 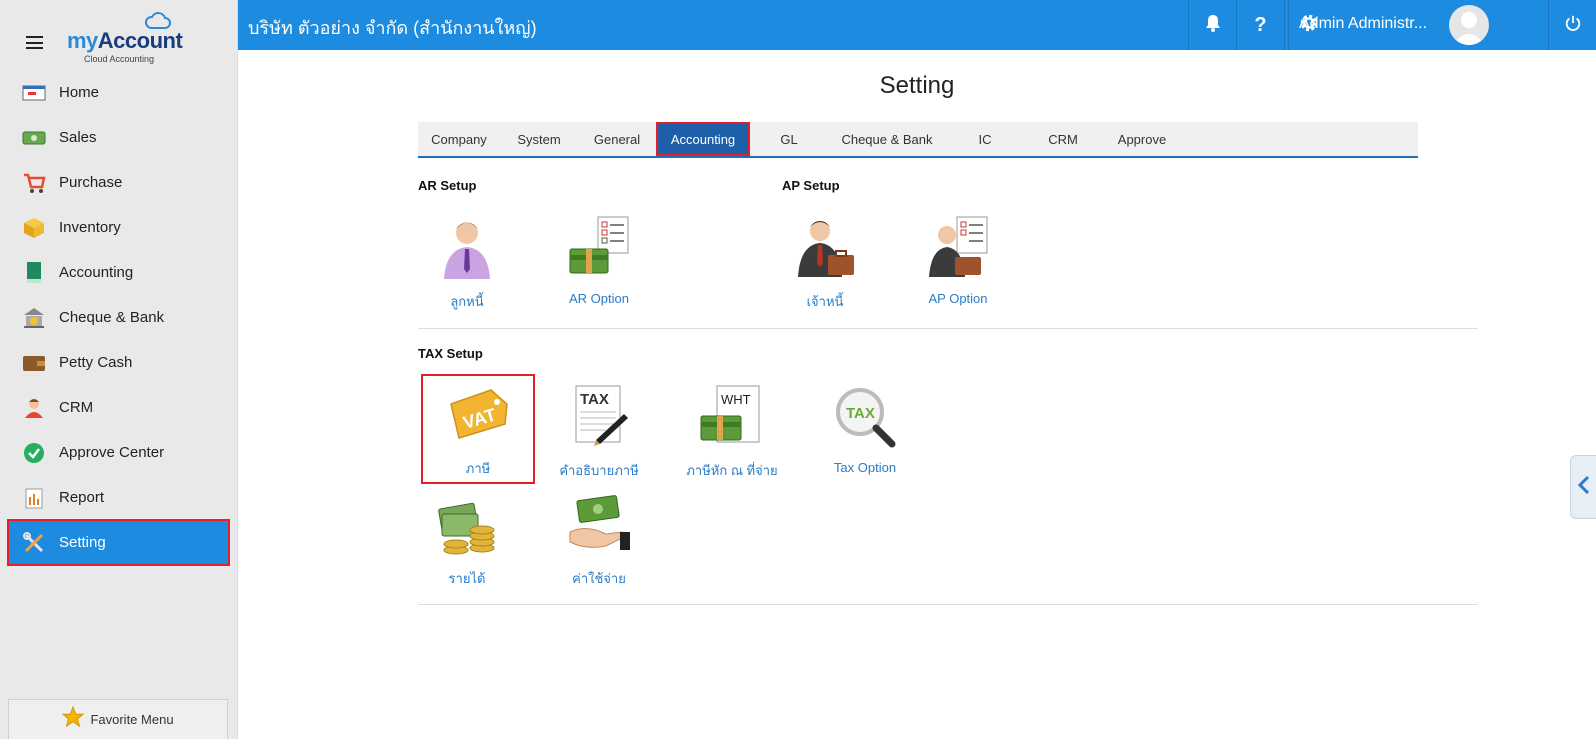 I want to click on tab-crm: CRM, so click(x=1063, y=139).